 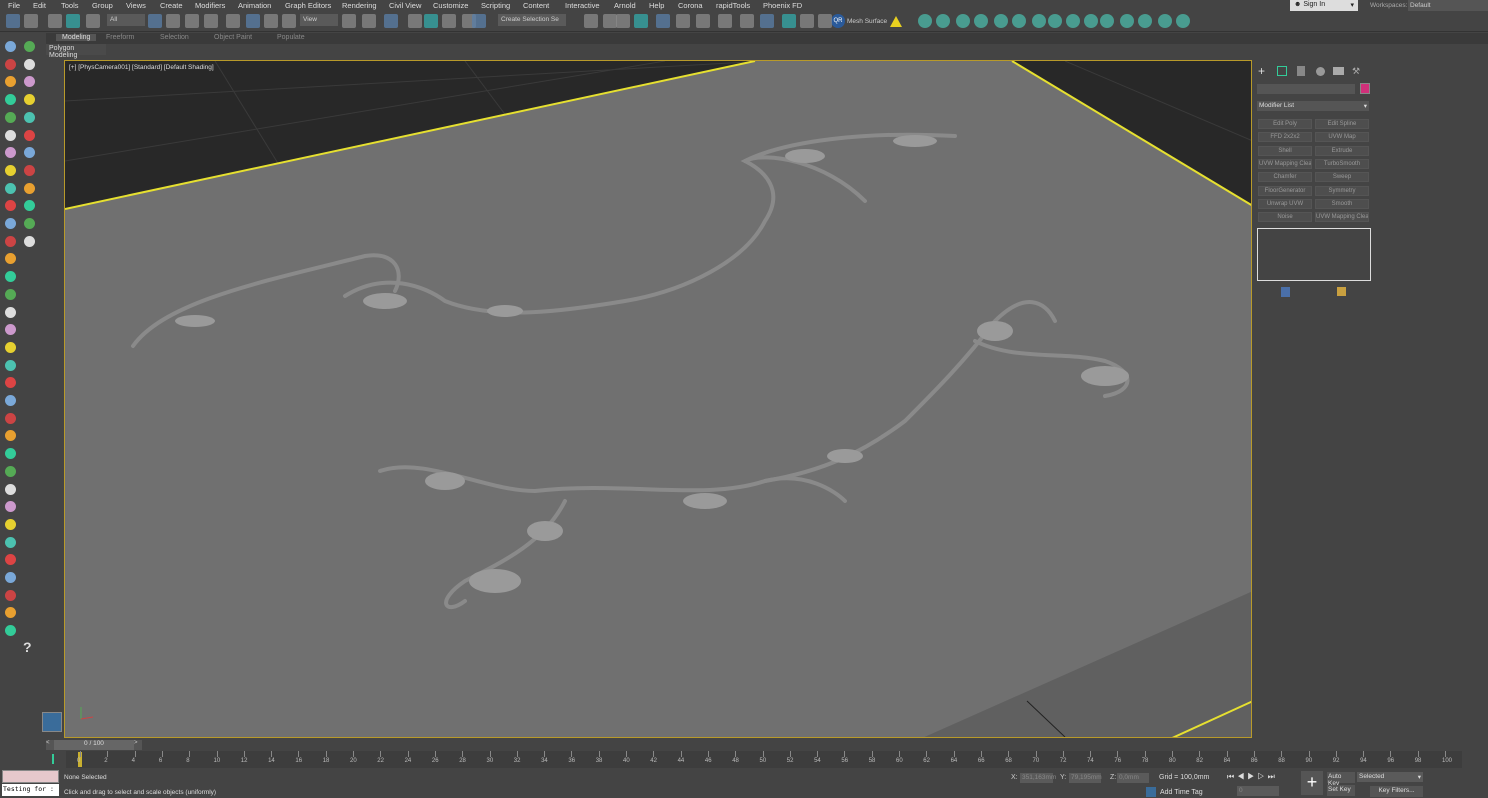 What do you see at coordinates (14, 5) in the screenshot?
I see `menu-file: File` at bounding box center [14, 5].